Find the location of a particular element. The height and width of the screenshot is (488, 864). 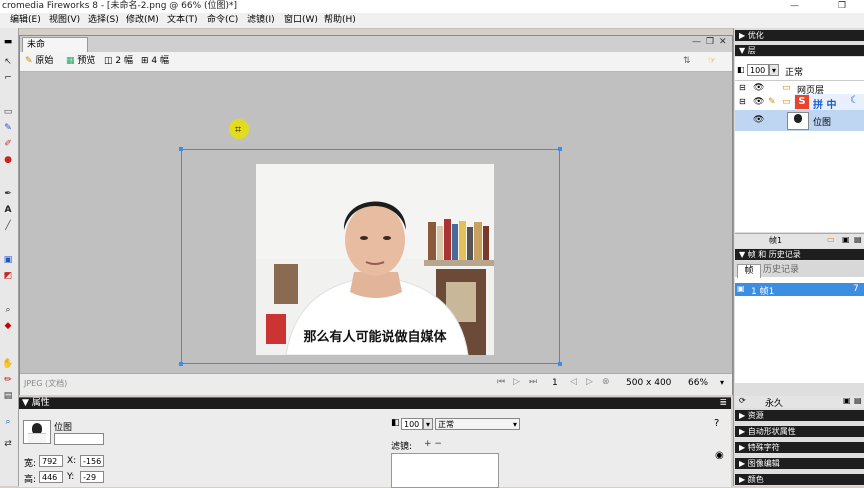

loop-forever-label: 永久 is located at coordinates (774, 402).